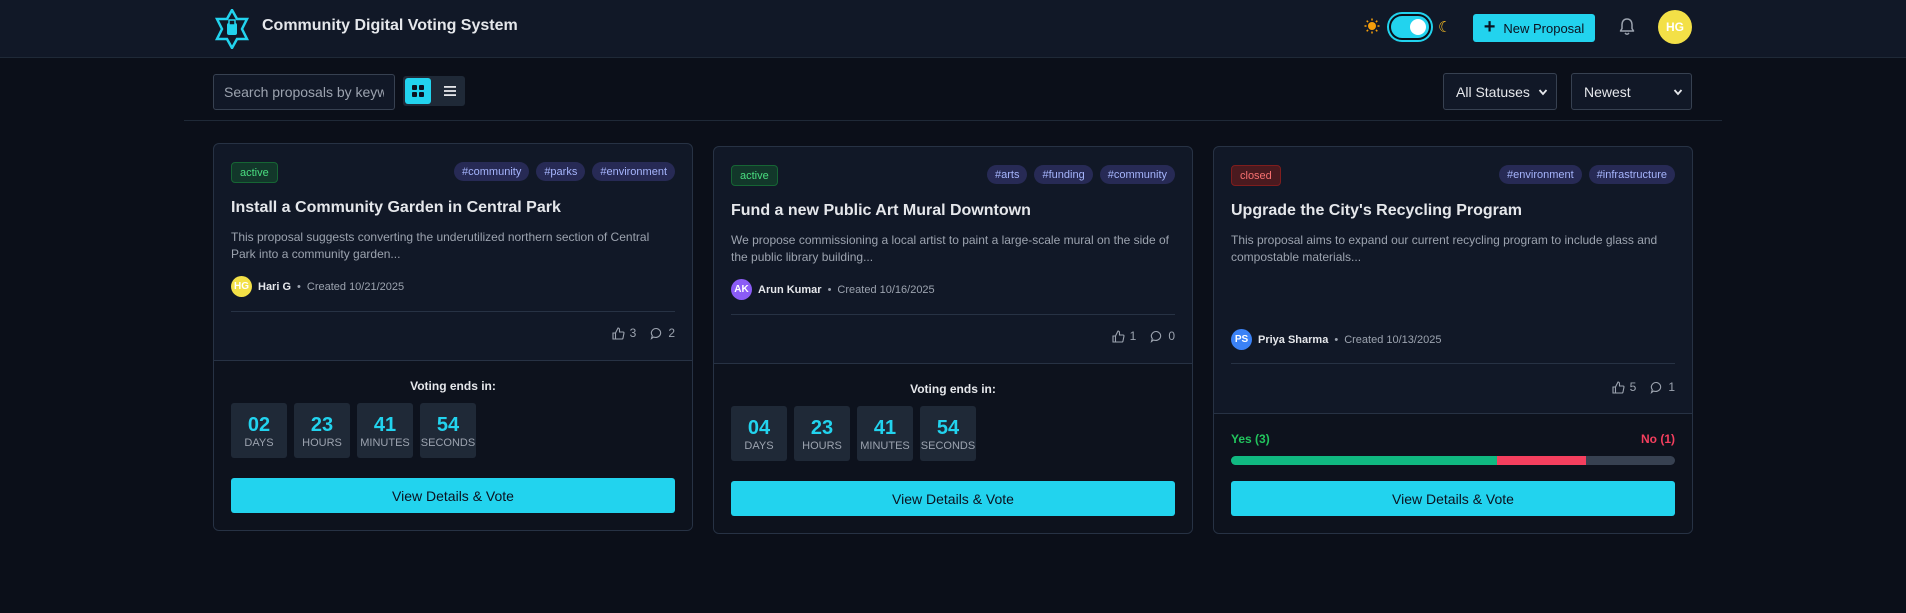 The height and width of the screenshot is (613, 1906). I want to click on search-input, so click(304, 92).